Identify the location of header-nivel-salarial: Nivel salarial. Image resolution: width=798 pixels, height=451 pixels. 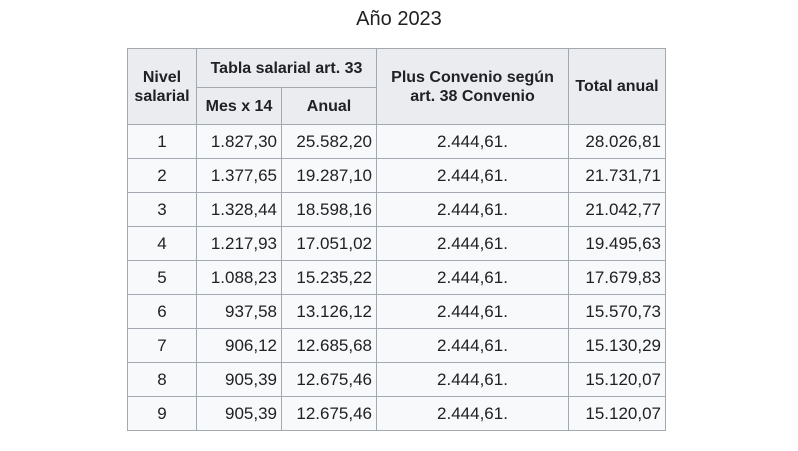
(162, 86).